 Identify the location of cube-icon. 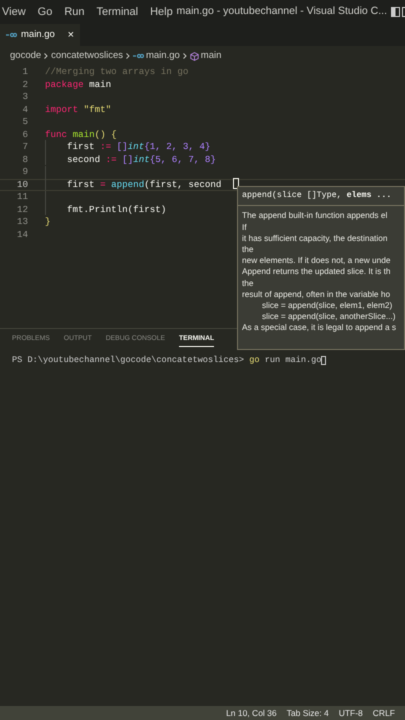
(194, 56).